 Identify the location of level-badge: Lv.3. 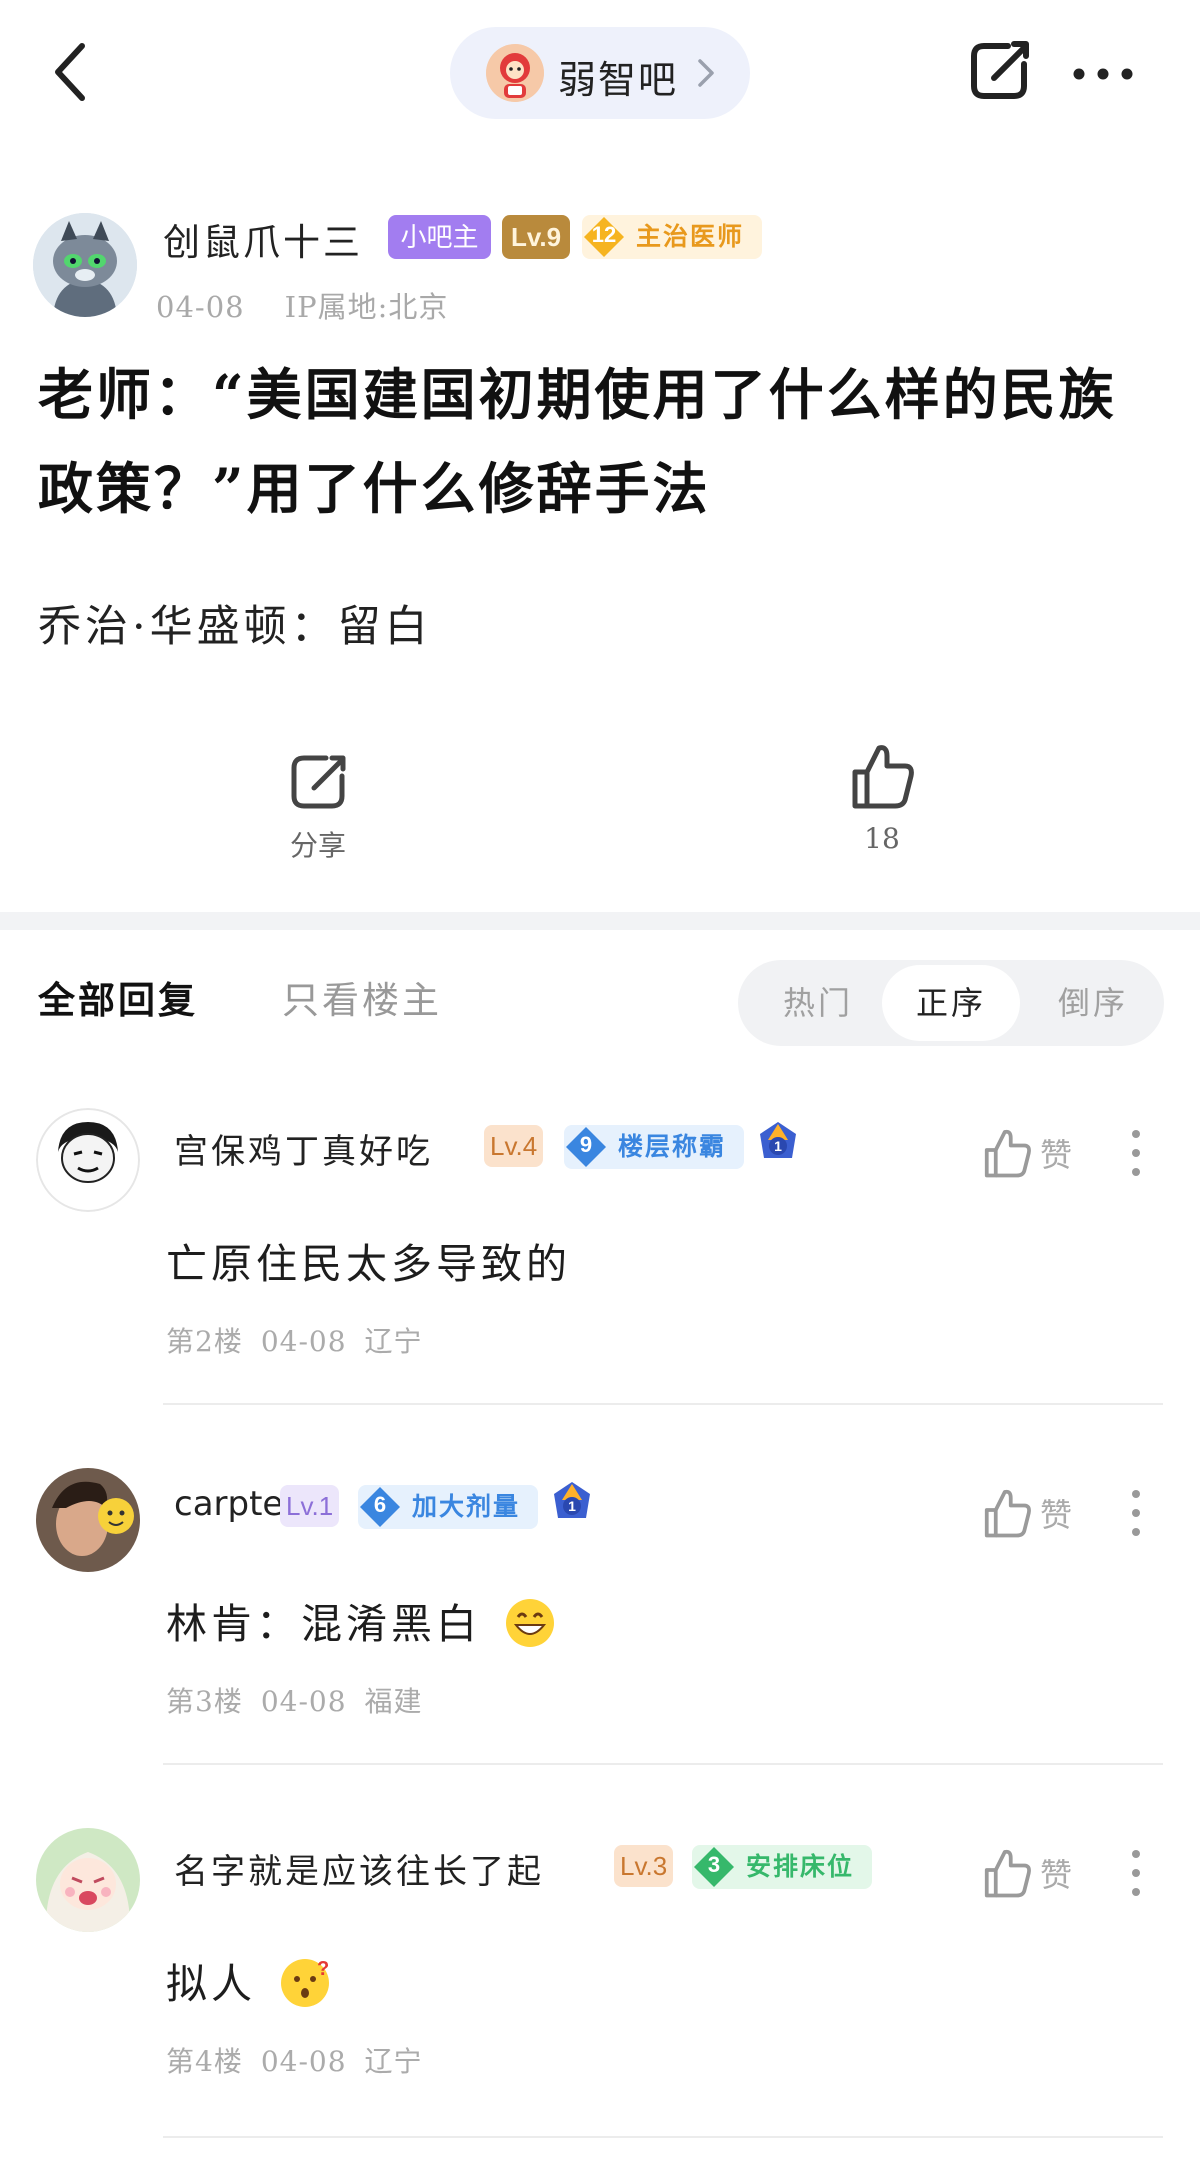
(644, 1866).